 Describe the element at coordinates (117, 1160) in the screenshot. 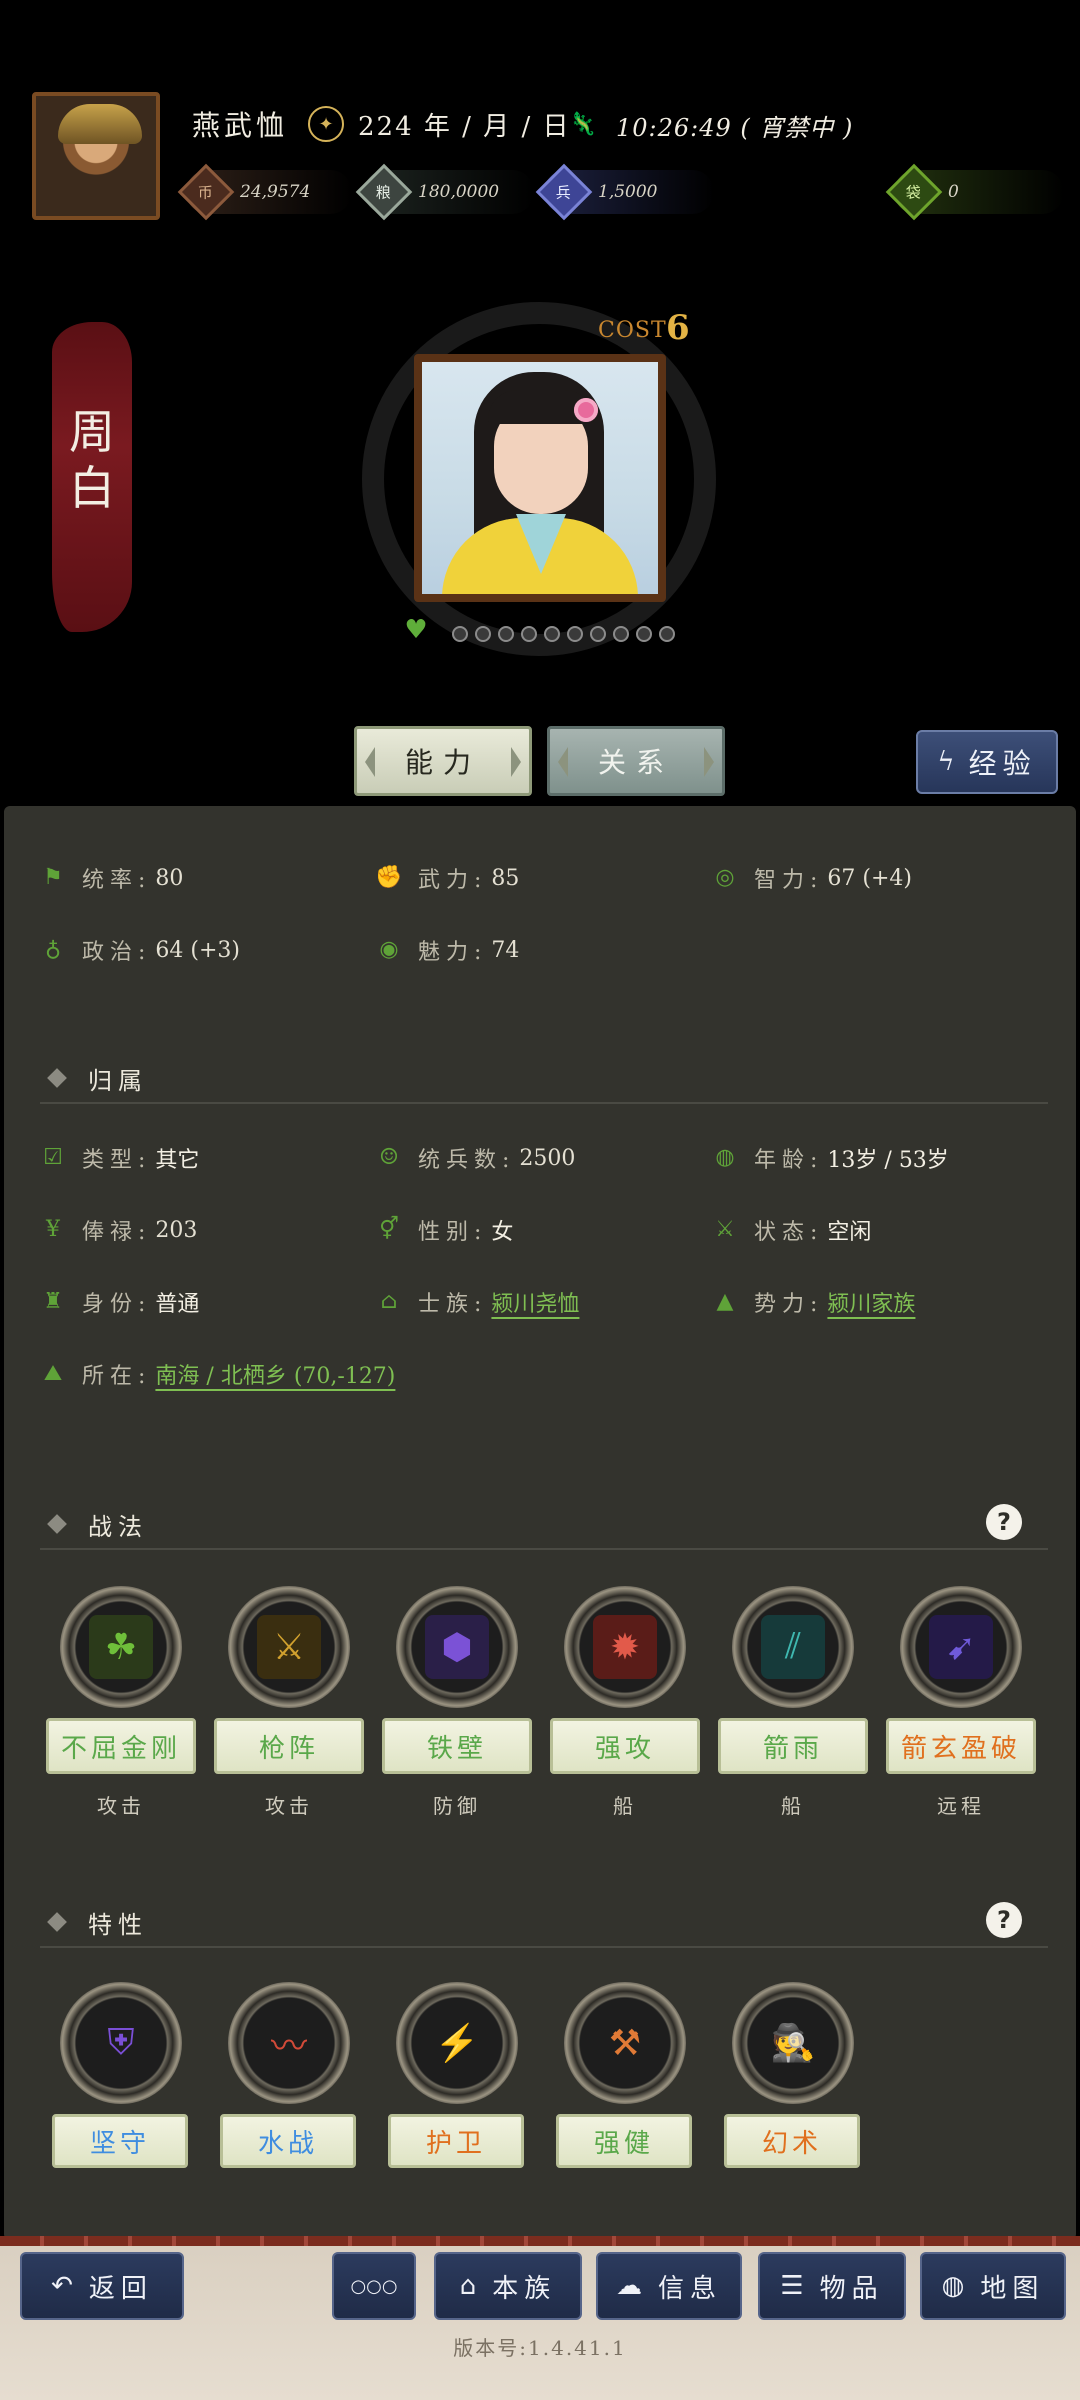

I see `info-label: 类型:` at that location.